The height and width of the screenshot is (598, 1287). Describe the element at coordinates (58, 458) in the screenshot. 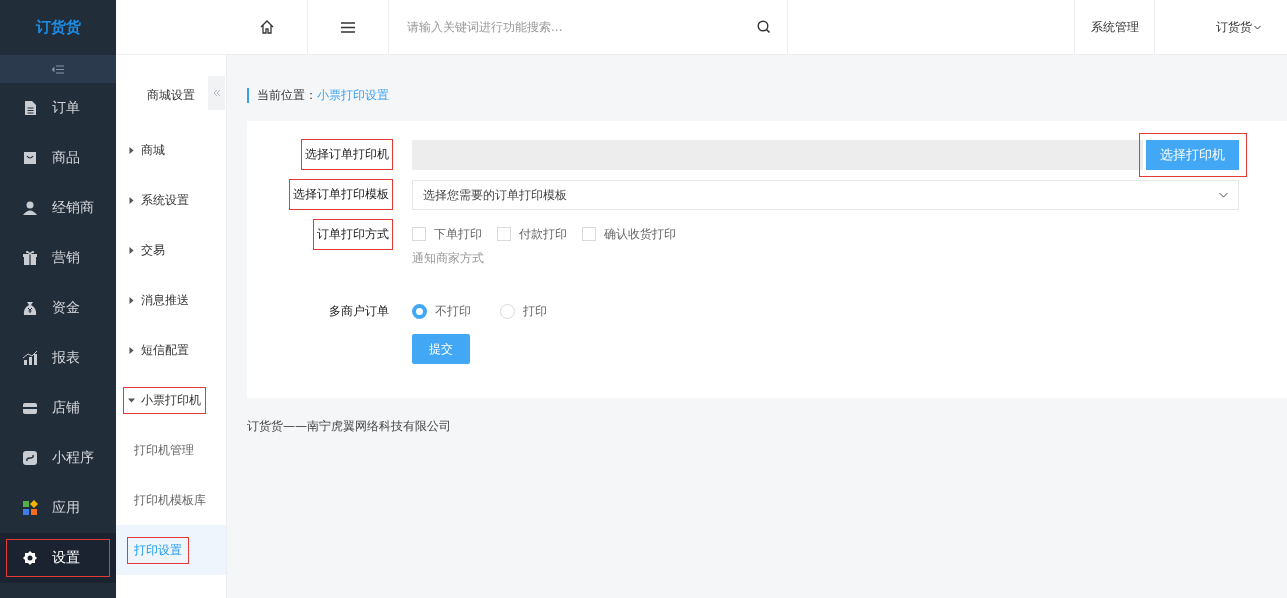

I see `nav-item: 小程序` at that location.